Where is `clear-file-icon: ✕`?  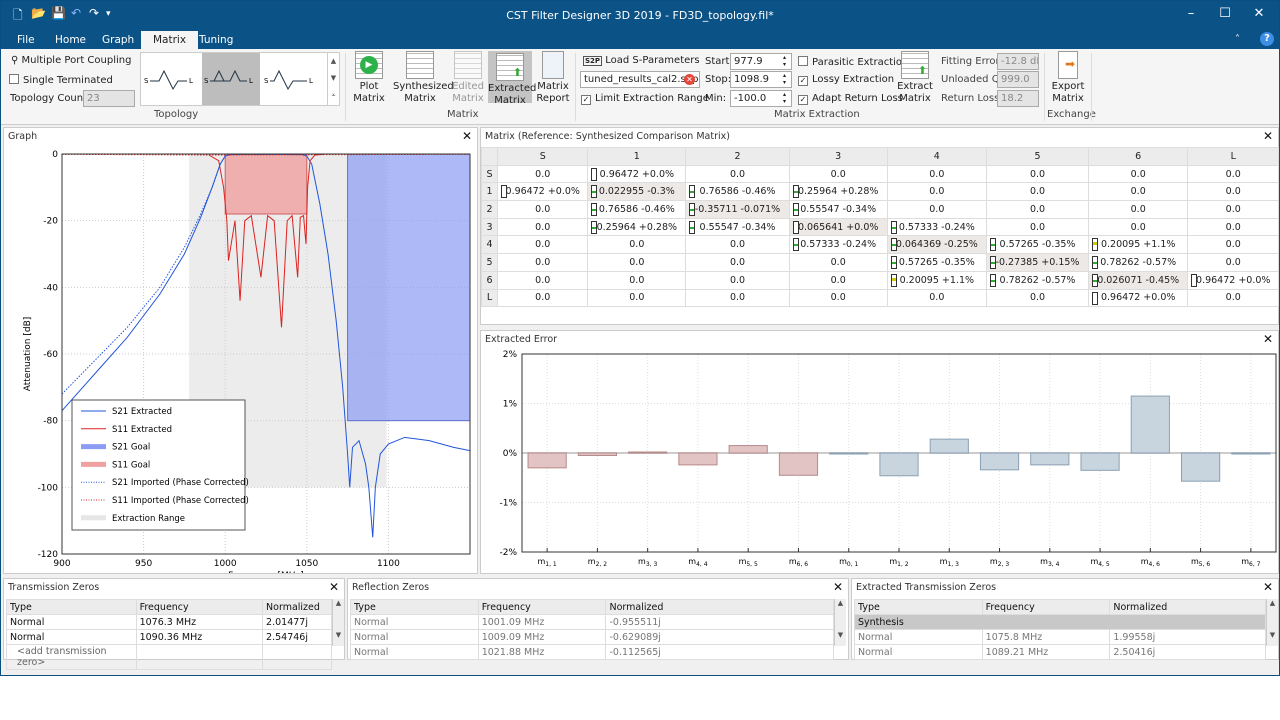
clear-file-icon: ✕ is located at coordinates (689, 79).